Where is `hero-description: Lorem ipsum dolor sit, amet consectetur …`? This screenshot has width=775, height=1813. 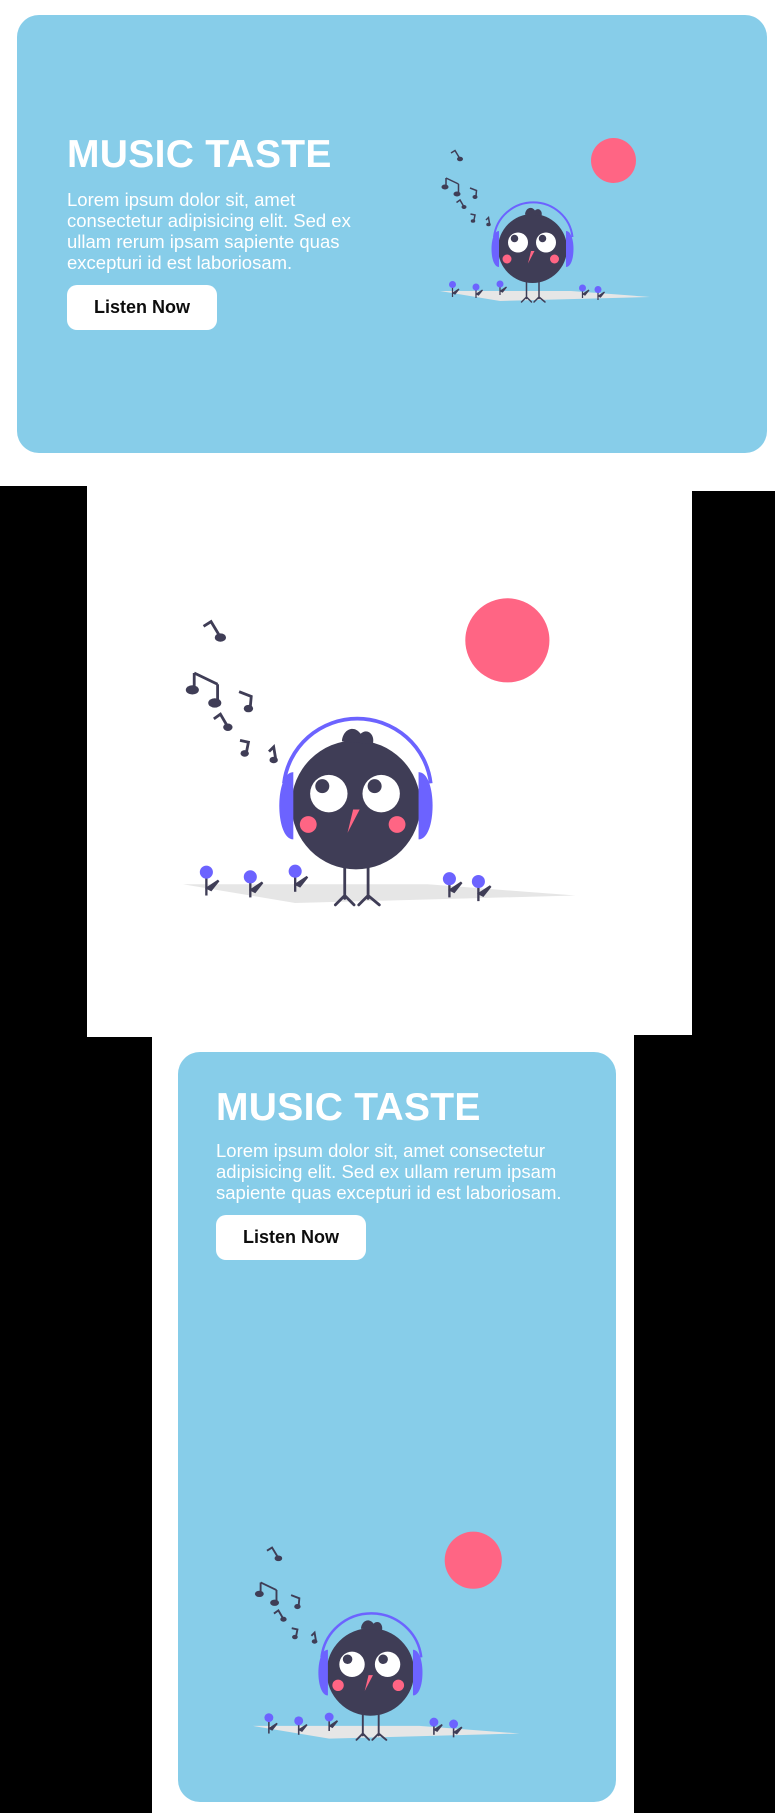
hero-description: Lorem ipsum dolor sit, amet consectetur … is located at coordinates (209, 231).